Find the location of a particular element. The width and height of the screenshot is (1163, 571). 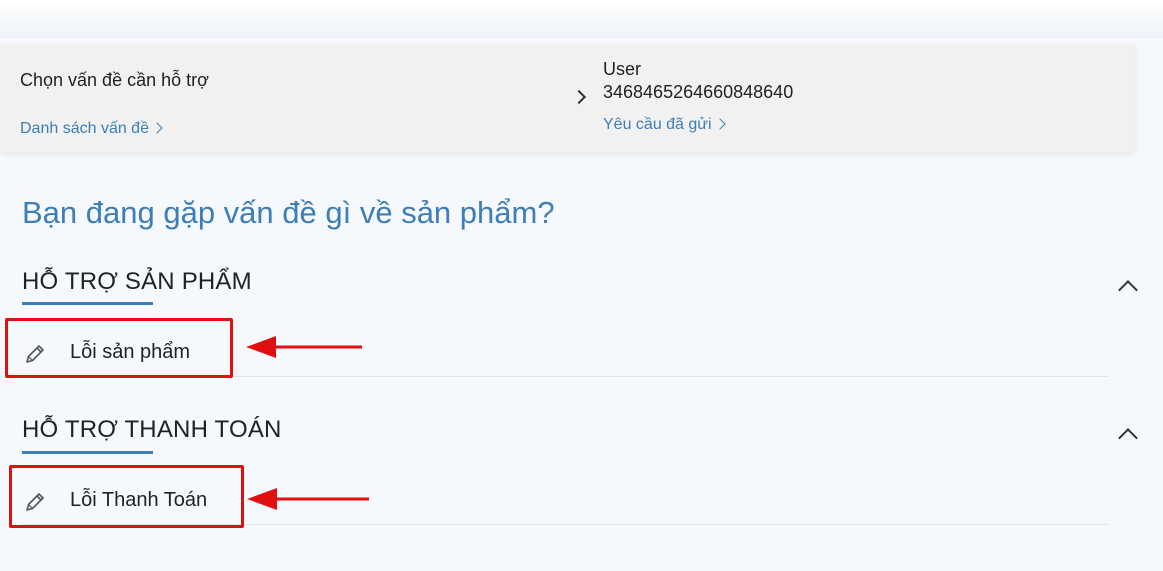

user-label: User is located at coordinates (622, 69).